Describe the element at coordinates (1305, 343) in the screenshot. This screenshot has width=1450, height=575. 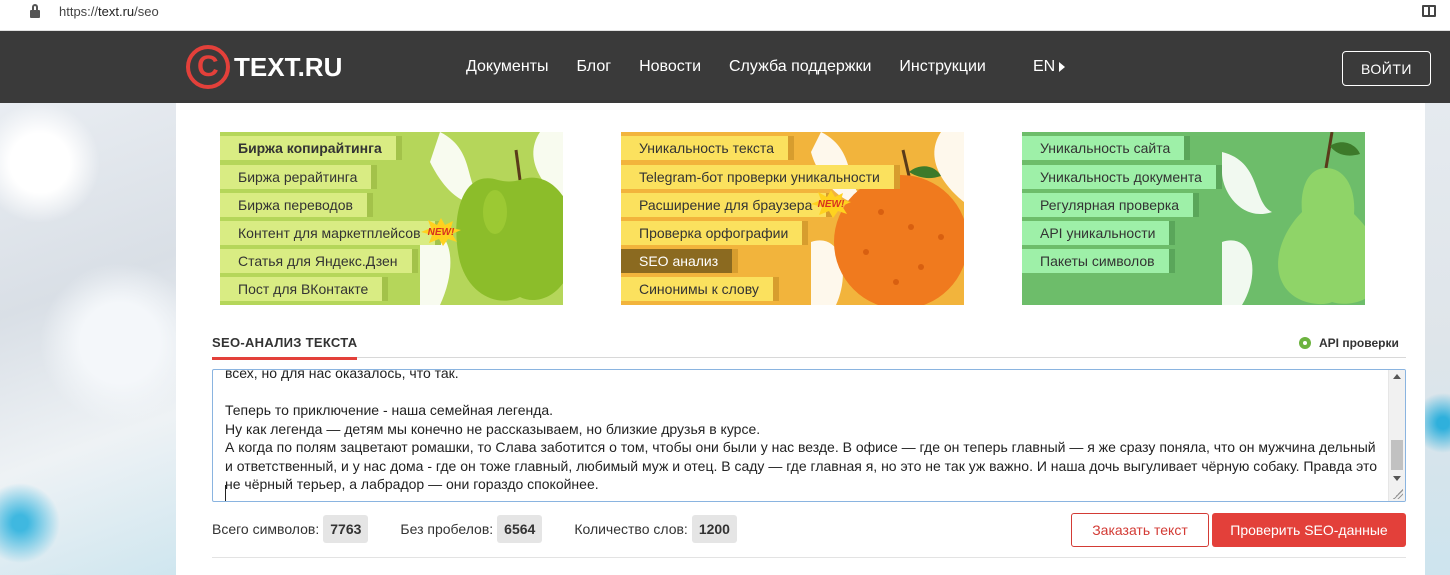
I see `gear-icon` at that location.